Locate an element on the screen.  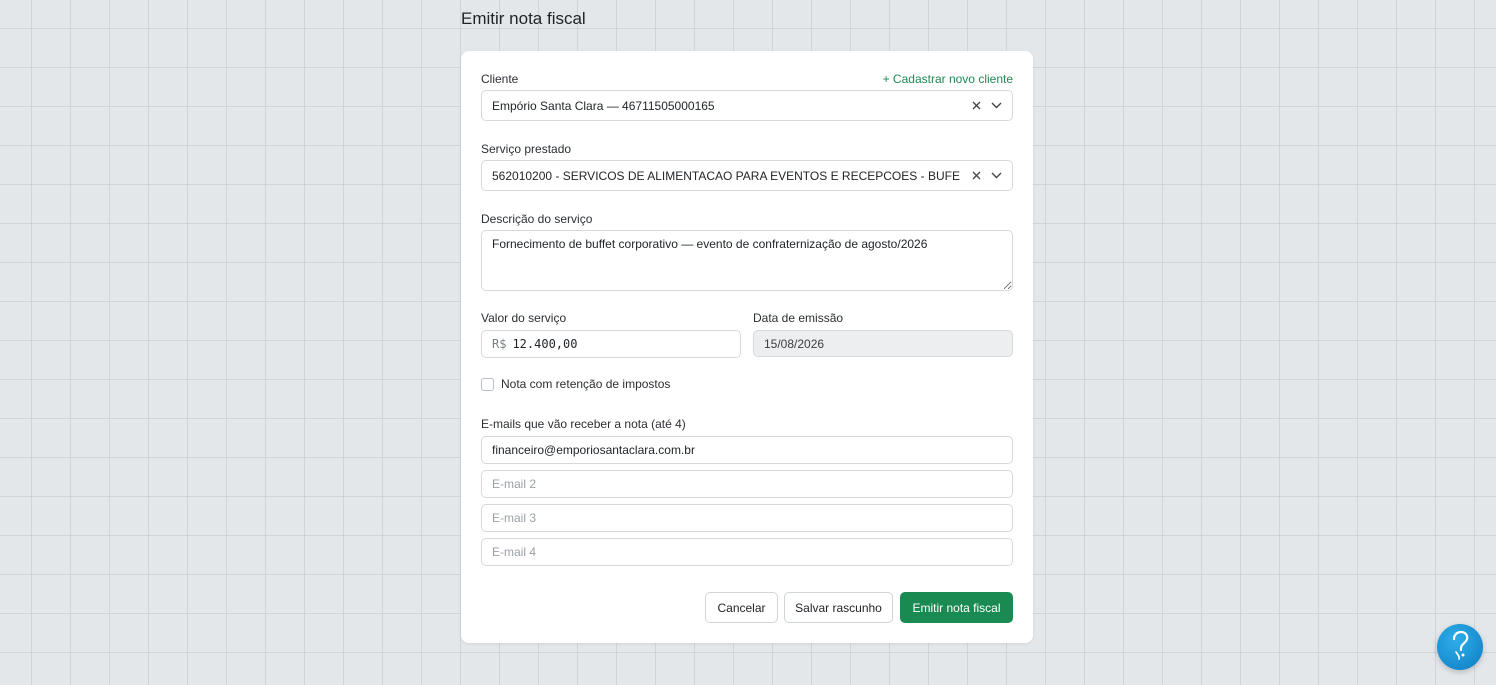
valor-input is located at coordinates (612, 344).